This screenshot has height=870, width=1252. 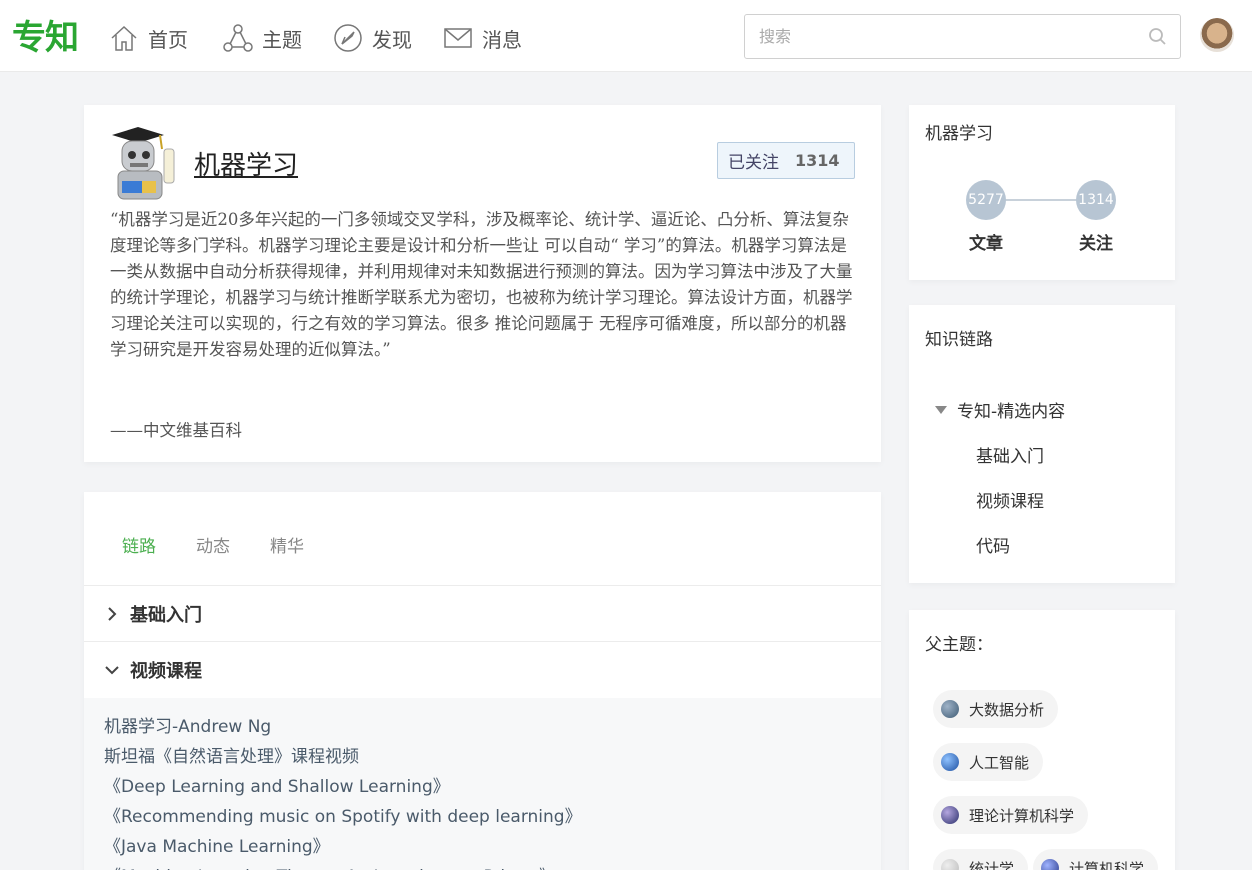 What do you see at coordinates (1096, 200) in the screenshot?
I see `followers-count: 1314` at bounding box center [1096, 200].